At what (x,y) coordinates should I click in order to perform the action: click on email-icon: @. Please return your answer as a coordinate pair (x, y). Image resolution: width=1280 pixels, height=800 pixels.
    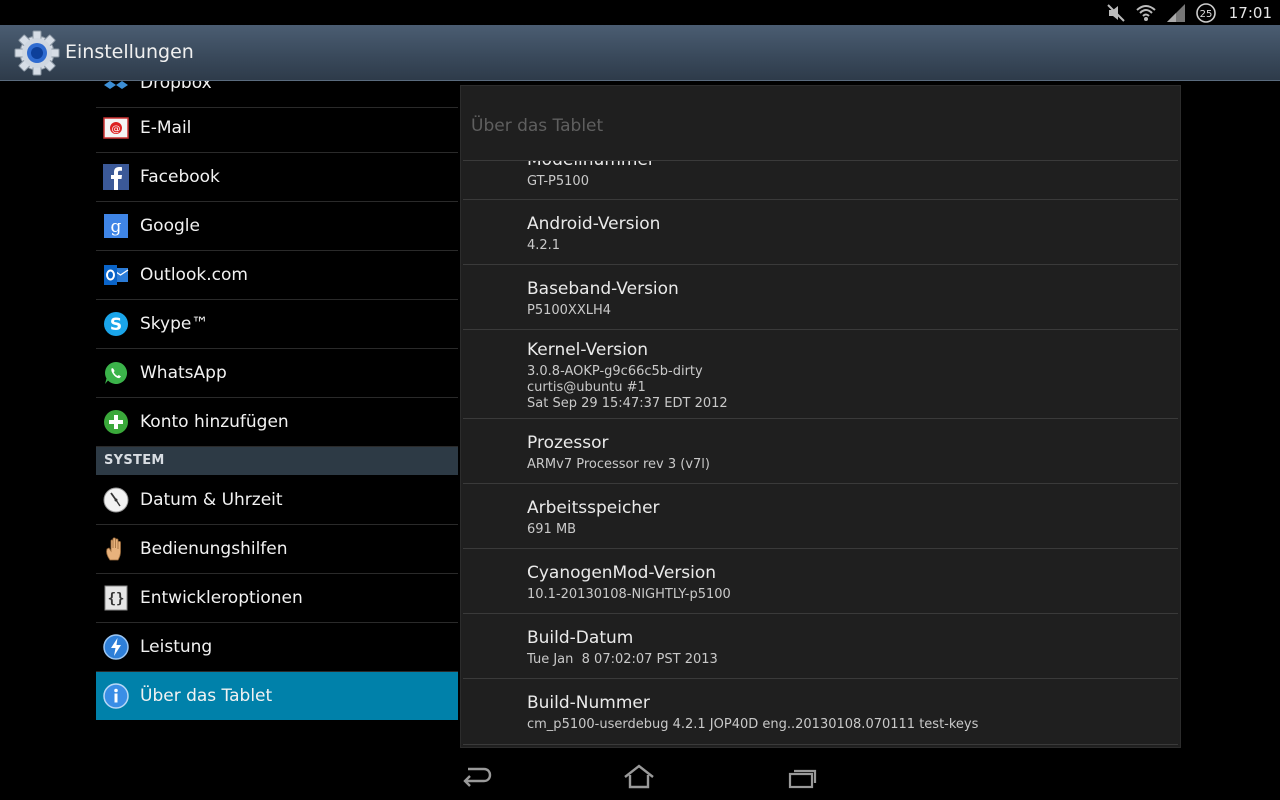
    Looking at the image, I should click on (116, 128).